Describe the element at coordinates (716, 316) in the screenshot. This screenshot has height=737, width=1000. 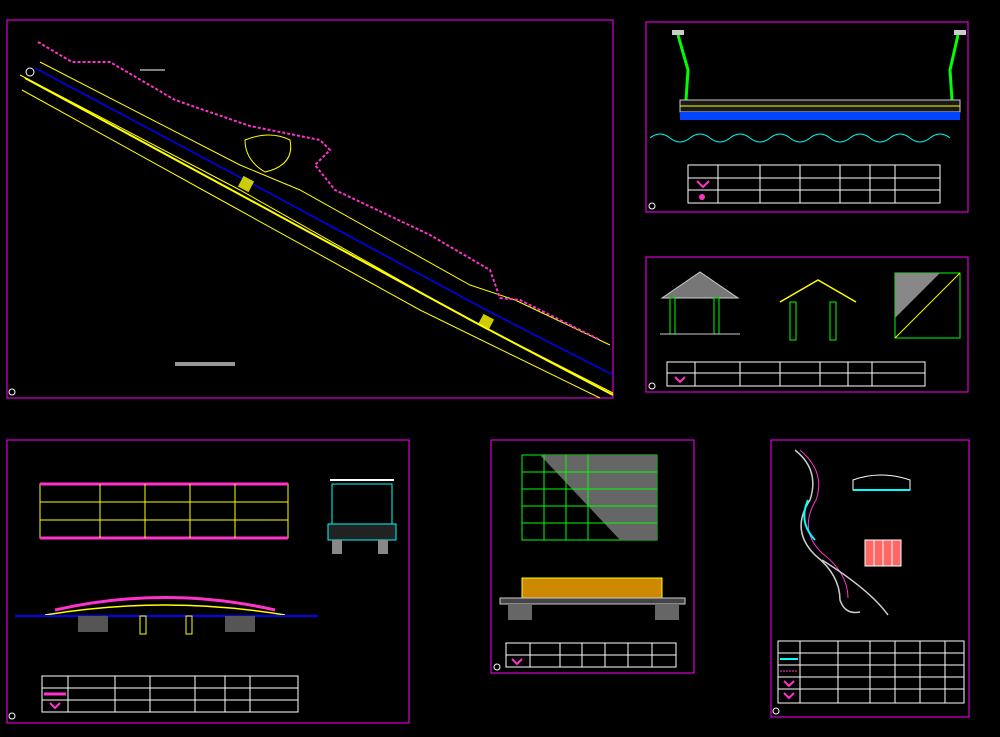
I see `pavilion-column-a2` at that location.